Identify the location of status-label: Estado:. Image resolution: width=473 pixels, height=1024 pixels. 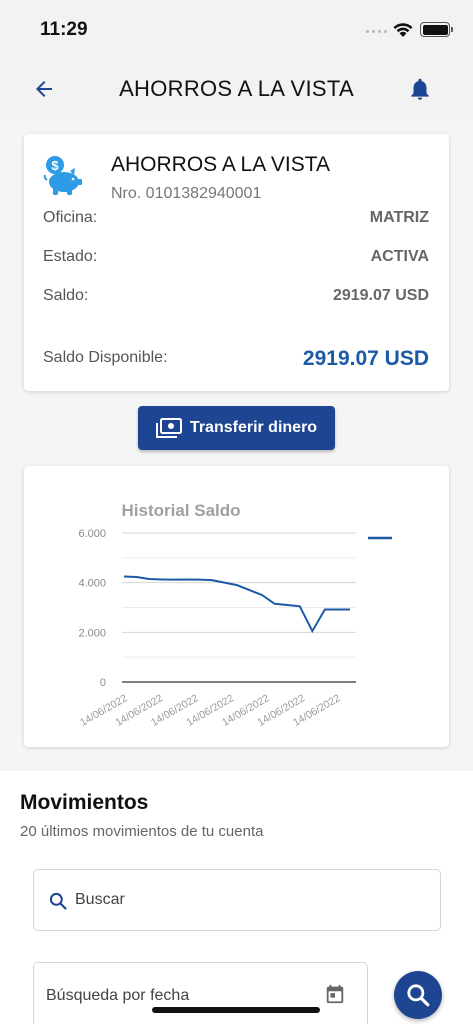
(70, 256).